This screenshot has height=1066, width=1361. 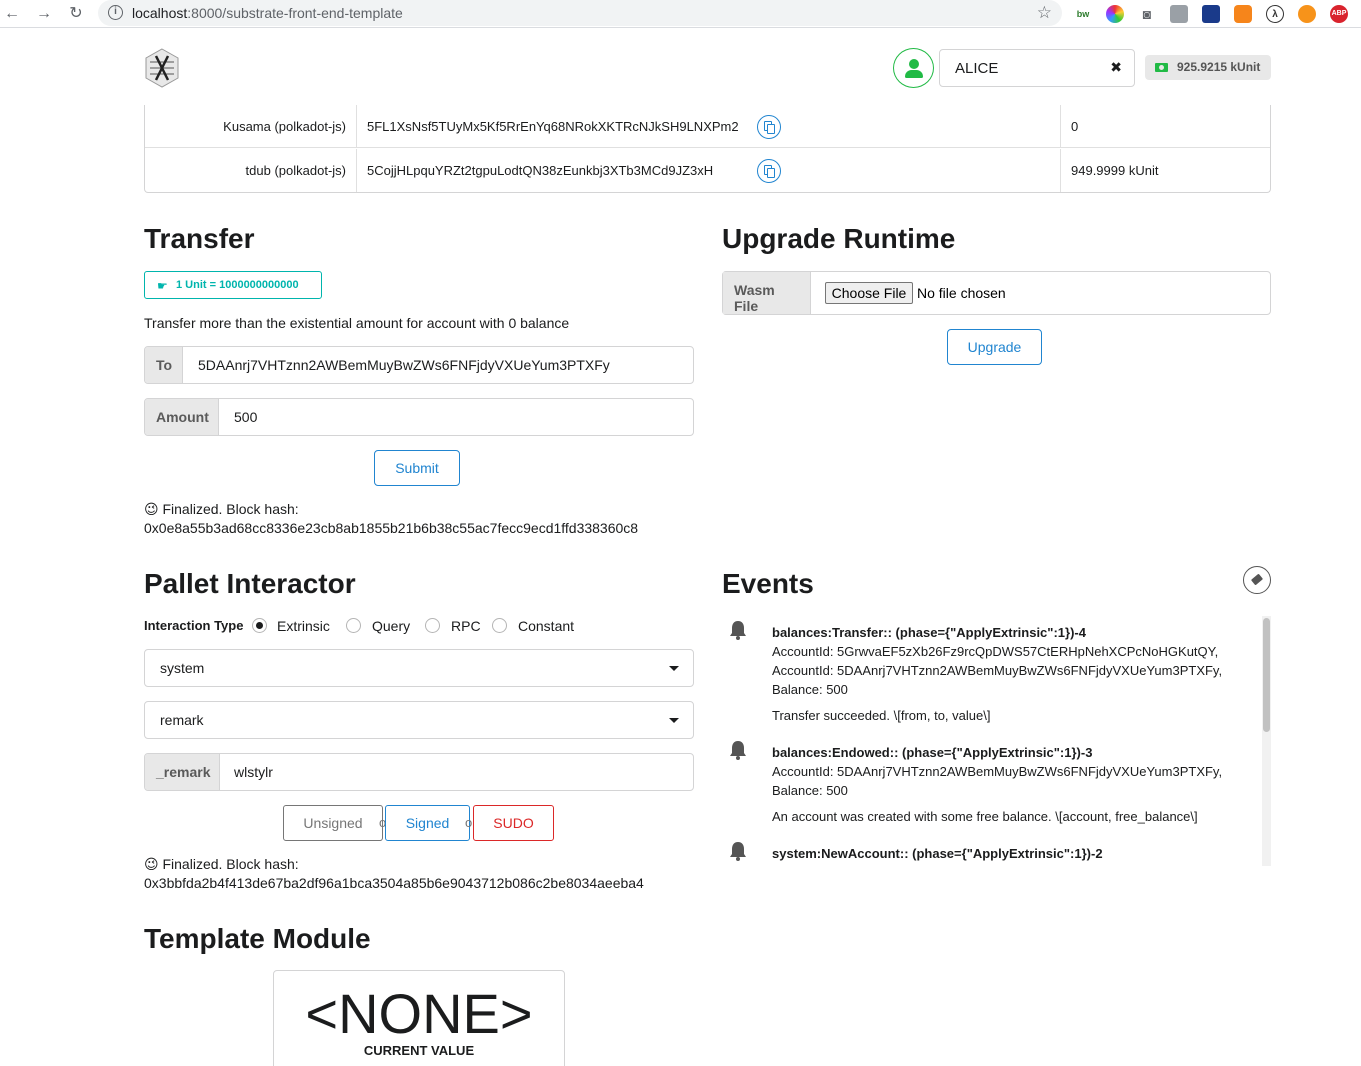 What do you see at coordinates (1307, 14) in the screenshot?
I see `extension-orange-icon` at bounding box center [1307, 14].